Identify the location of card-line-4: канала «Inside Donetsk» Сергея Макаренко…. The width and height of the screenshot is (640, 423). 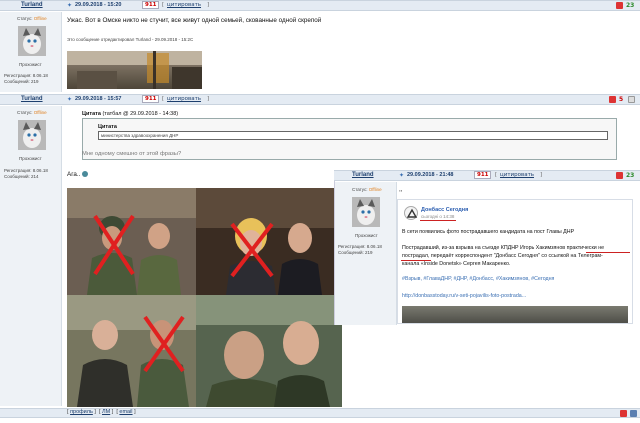
(456, 264).